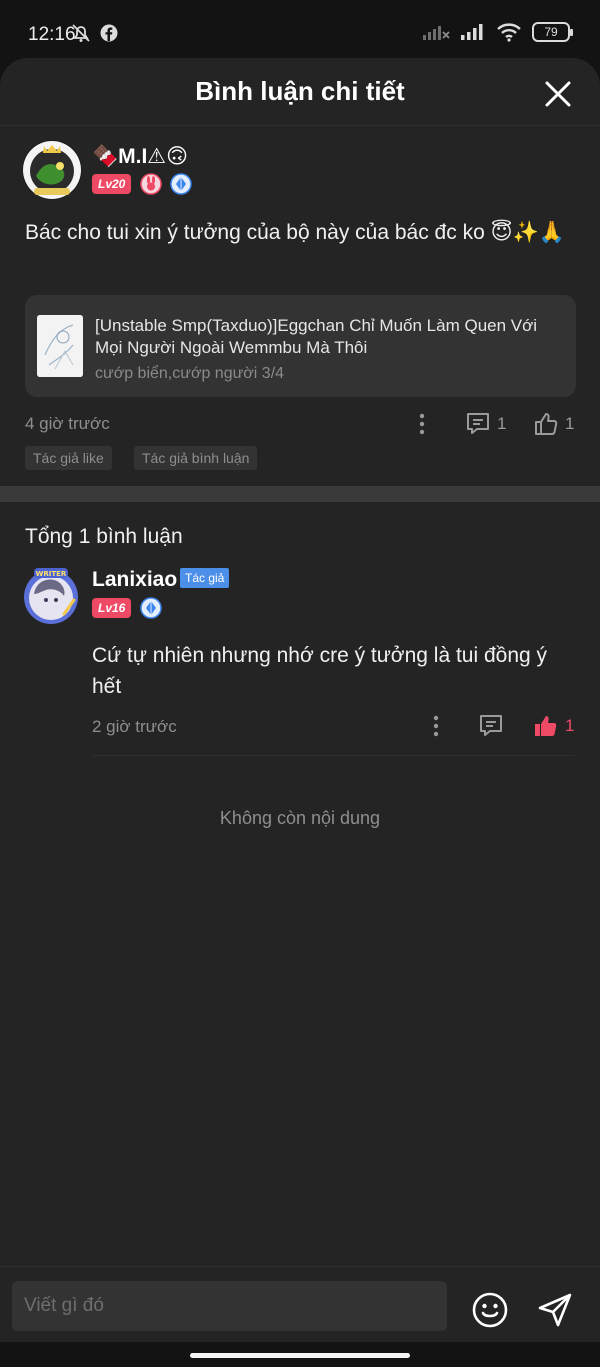  Describe the element at coordinates (109, 33) in the screenshot. I see `facebook-icon` at that location.